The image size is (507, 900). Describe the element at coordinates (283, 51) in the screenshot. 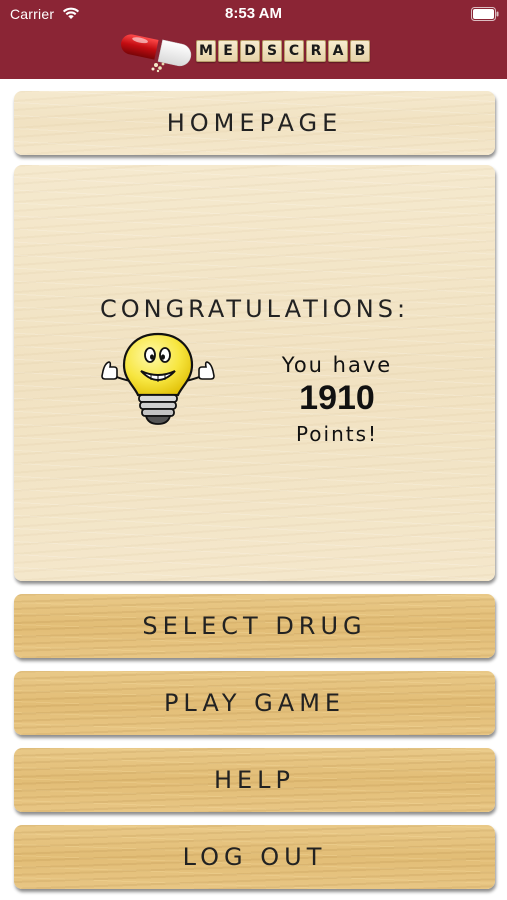

I see `logo-tiles: M E D S C R A B` at that location.